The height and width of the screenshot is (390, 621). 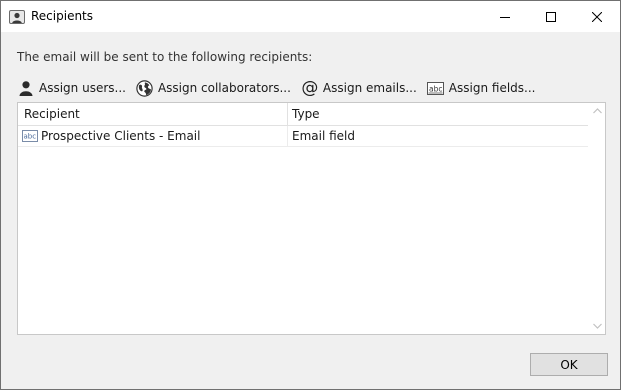 What do you see at coordinates (306, 114) in the screenshot?
I see `column-header-type: Type` at bounding box center [306, 114].